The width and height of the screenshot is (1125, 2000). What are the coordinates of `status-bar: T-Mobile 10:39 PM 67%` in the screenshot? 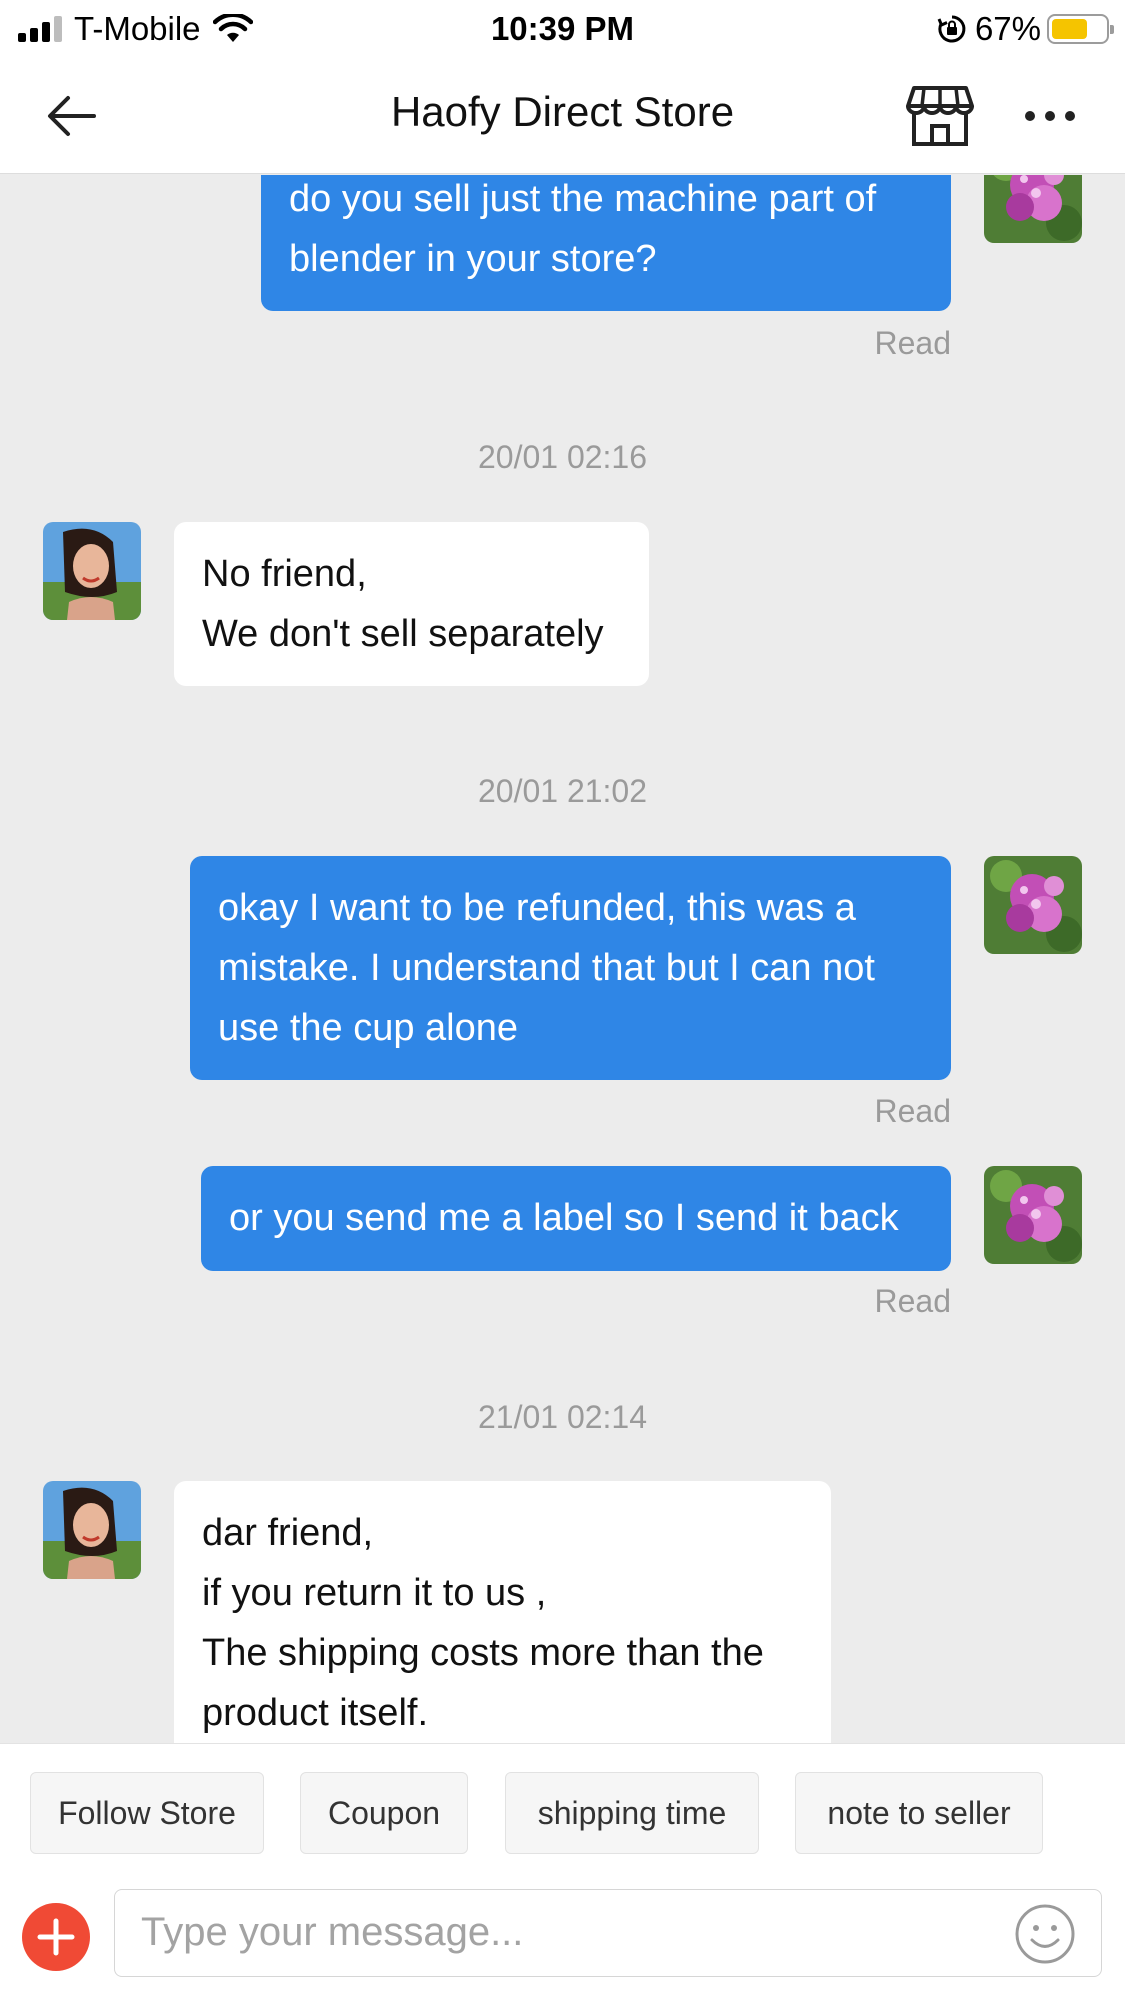 It's located at (562, 28).